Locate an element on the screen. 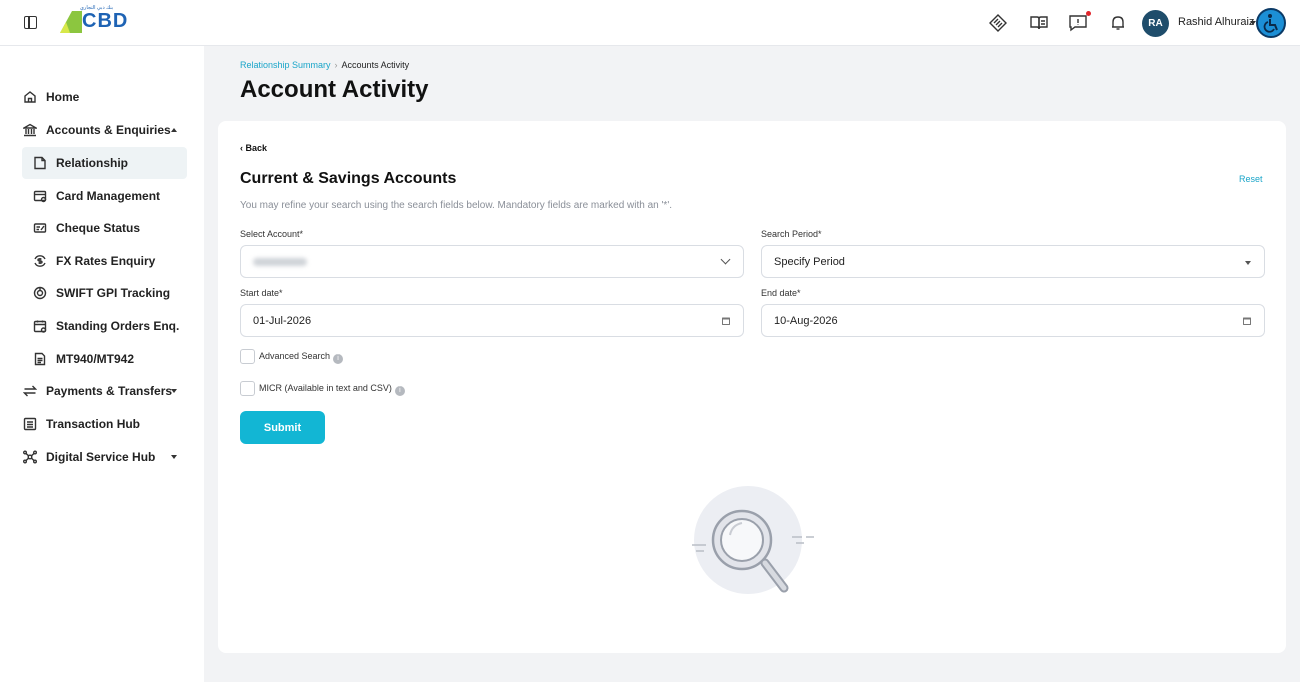  accessibility-icon is located at coordinates (1271, 23).